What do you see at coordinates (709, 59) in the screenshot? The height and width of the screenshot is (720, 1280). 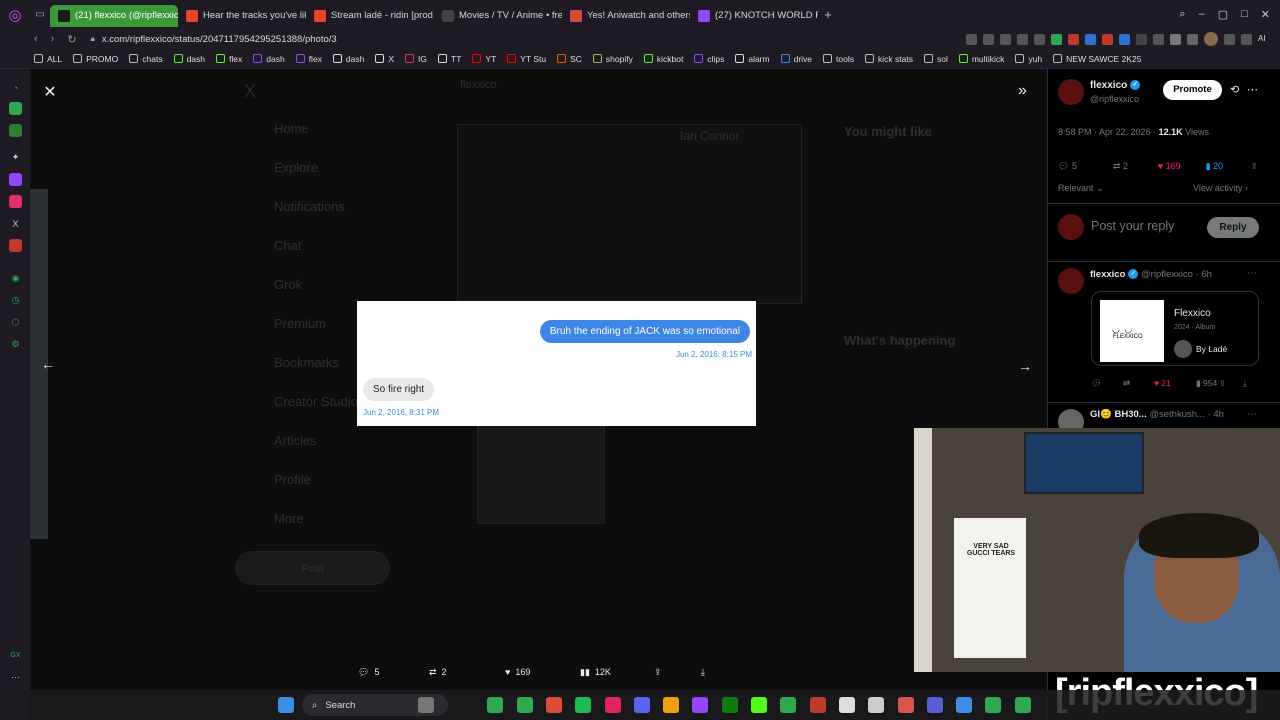 I see `bookmark-item: clips` at bounding box center [709, 59].